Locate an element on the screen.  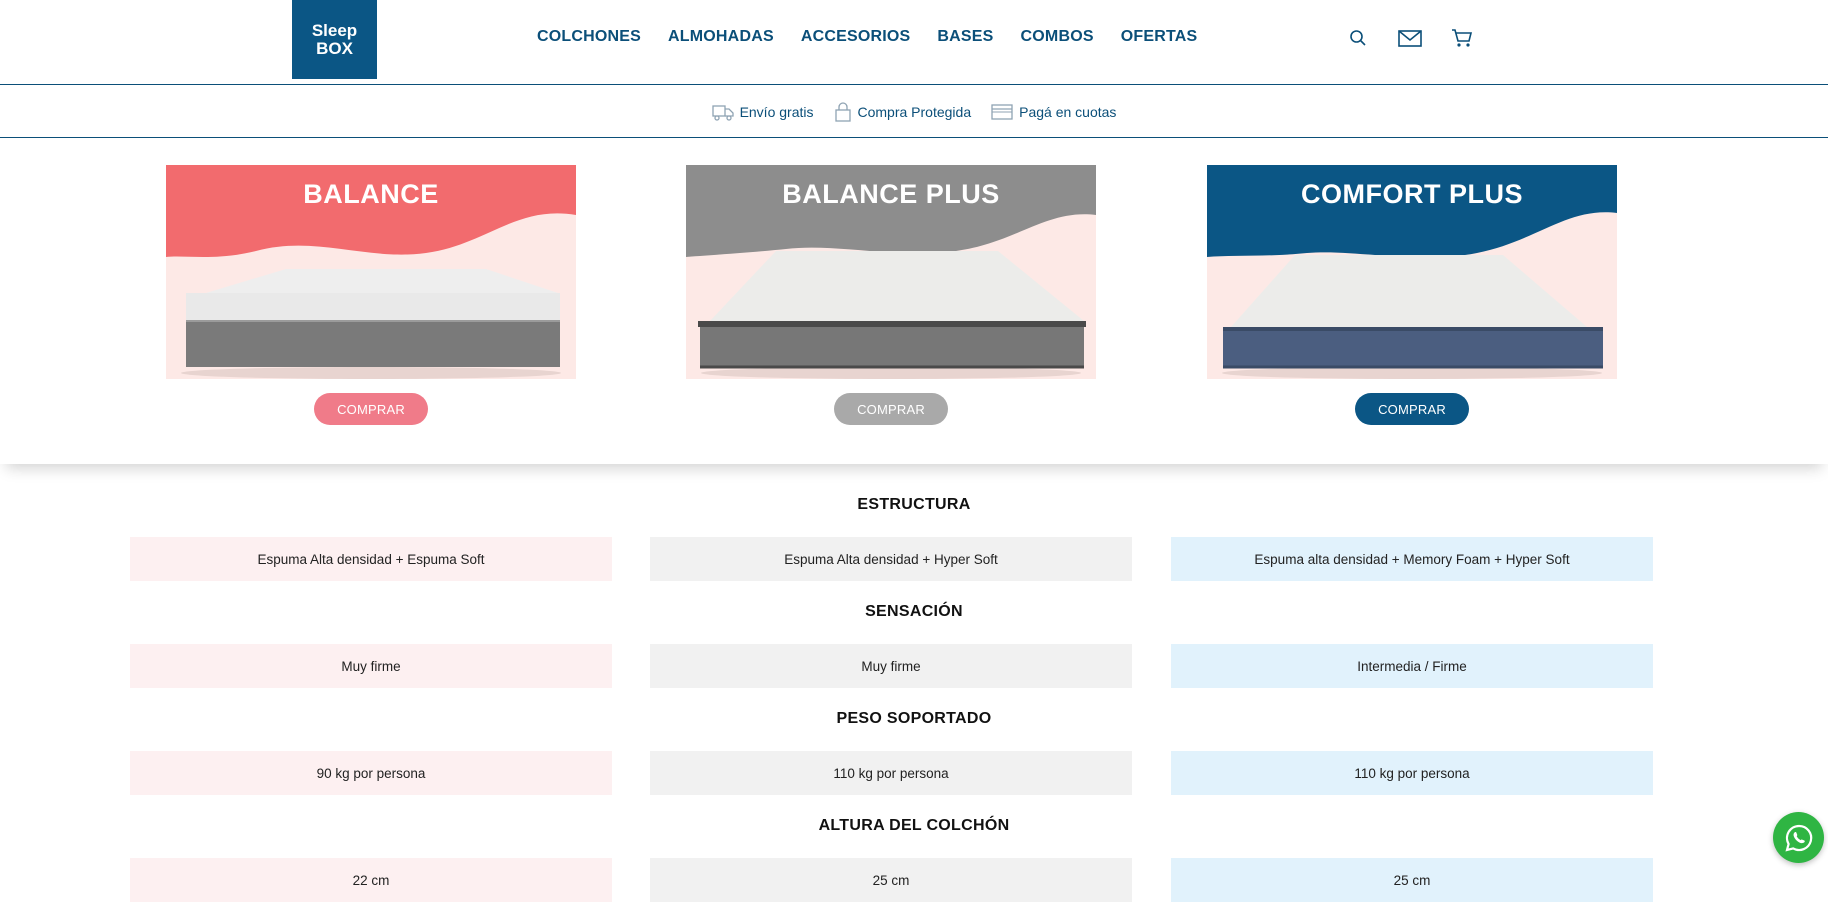
header-icons is located at coordinates (1423, 38).